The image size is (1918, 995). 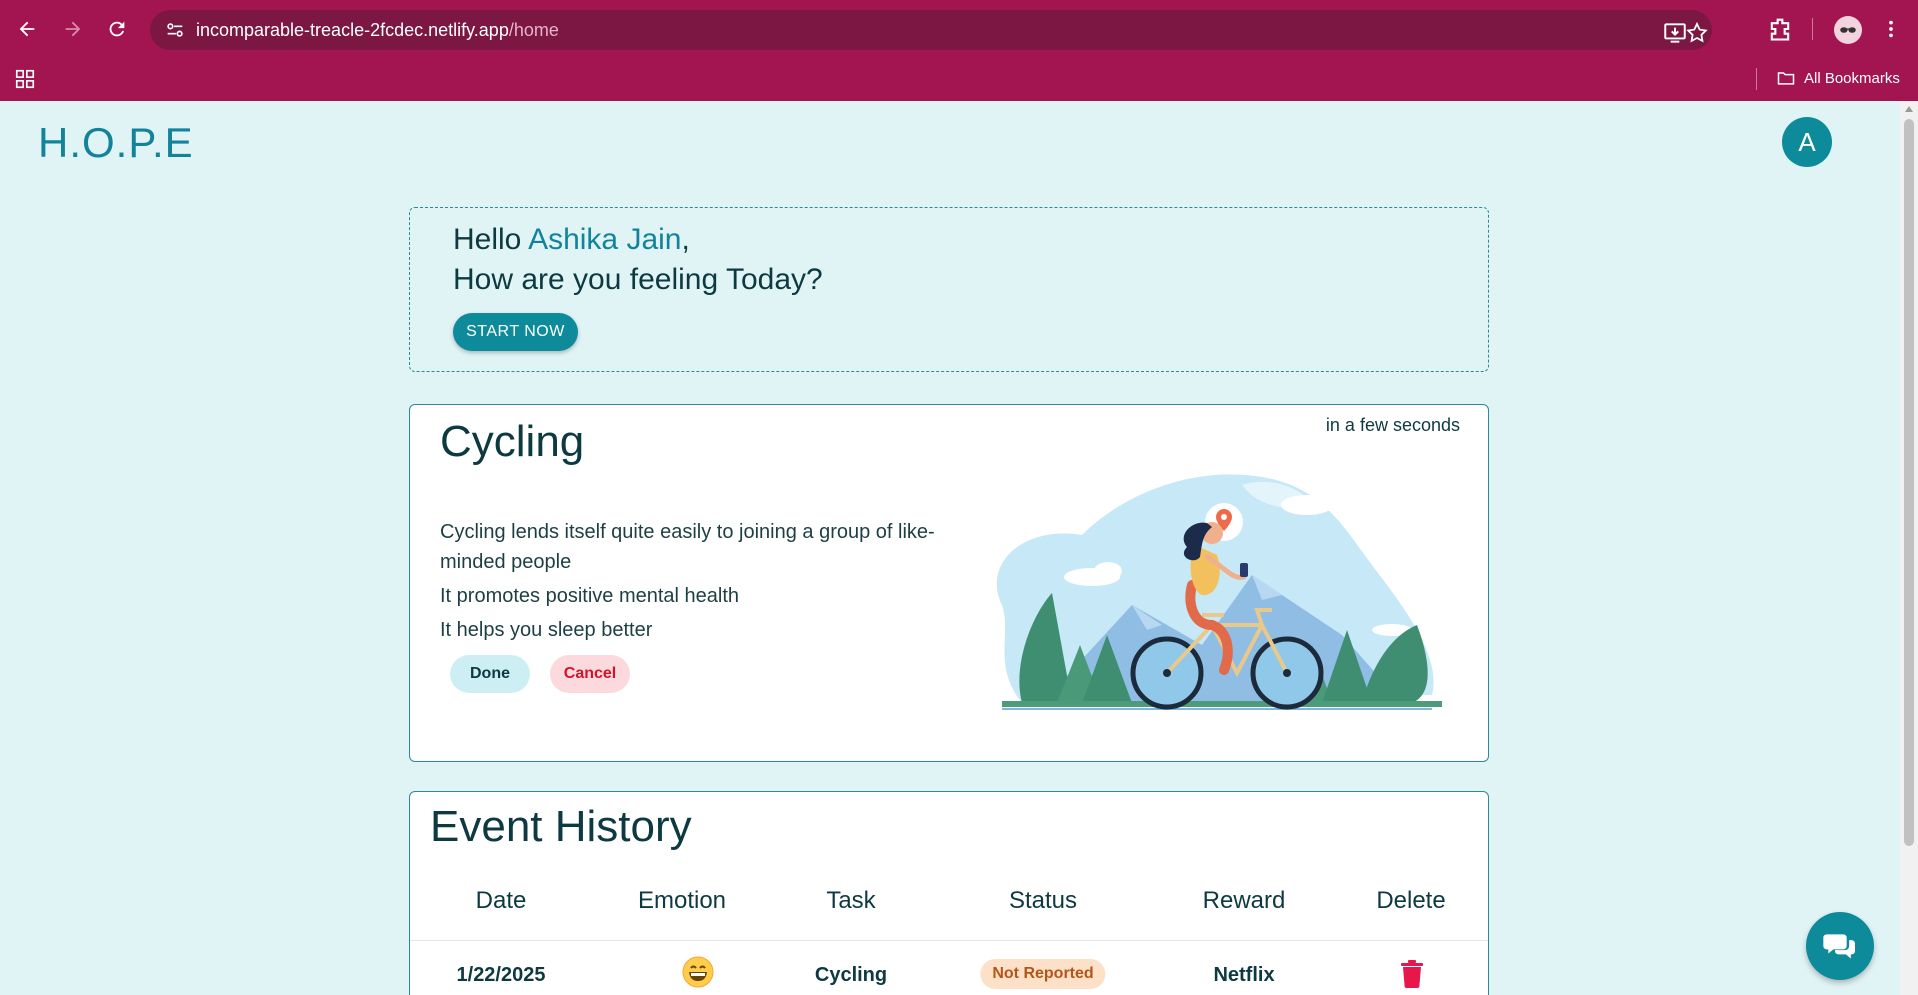 I want to click on arrow-right-icon, so click(x=73, y=29).